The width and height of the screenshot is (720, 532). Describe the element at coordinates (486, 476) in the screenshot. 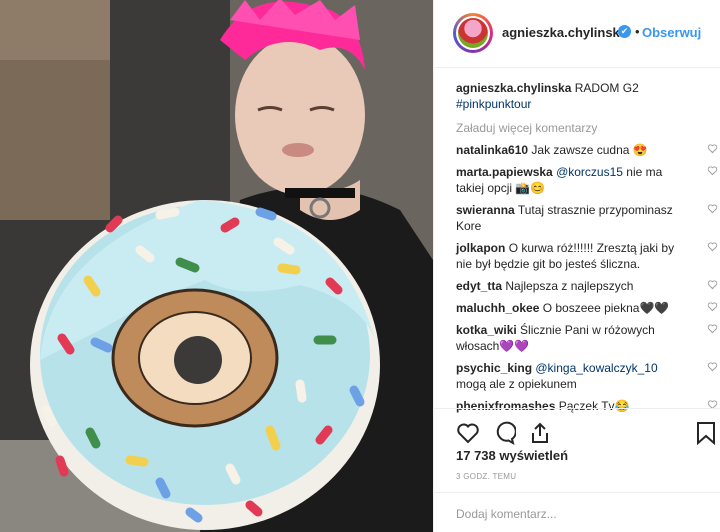

I see `post-timestamp: 3 GODZ. TEMU` at that location.